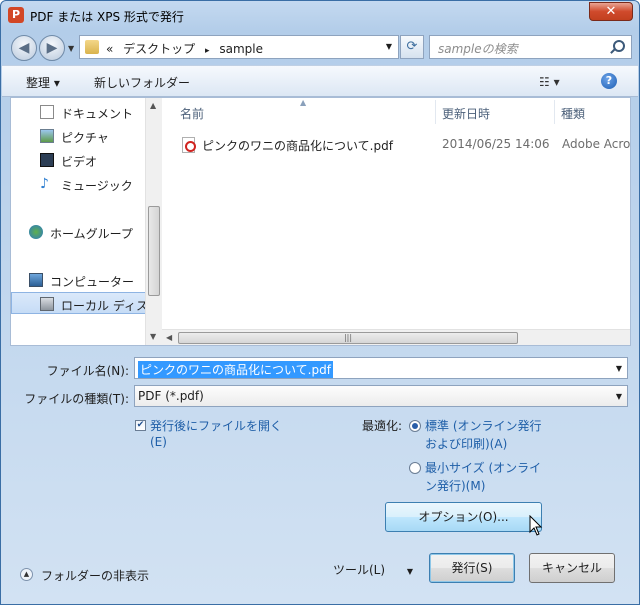  I want to click on breadcrumb: « デスクトップ ▸ sample, so click(187, 48).